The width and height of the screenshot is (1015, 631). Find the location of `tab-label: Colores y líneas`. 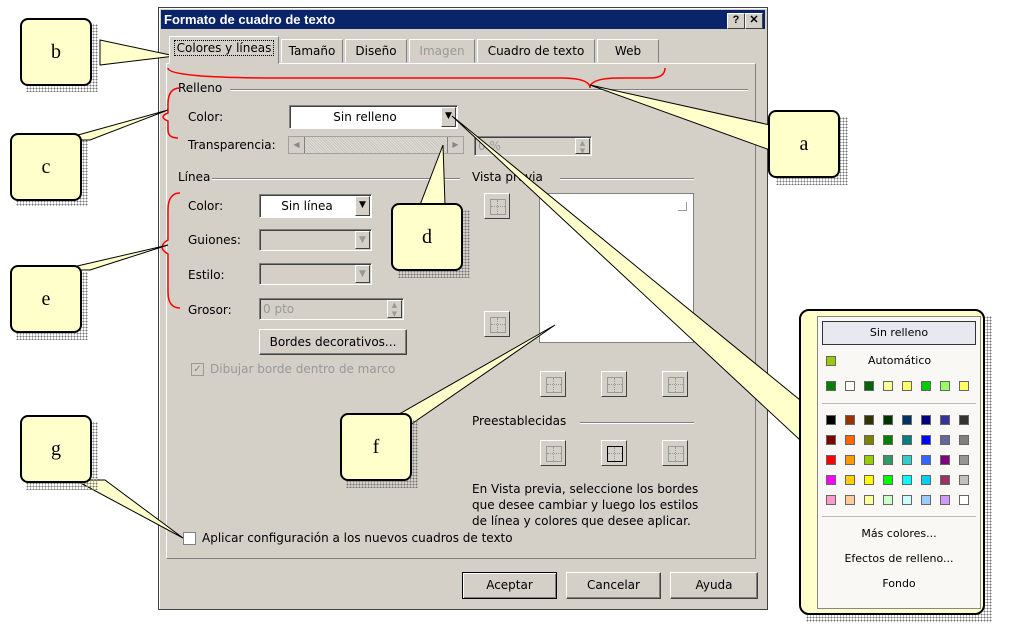

tab-label: Colores y líneas is located at coordinates (224, 48).